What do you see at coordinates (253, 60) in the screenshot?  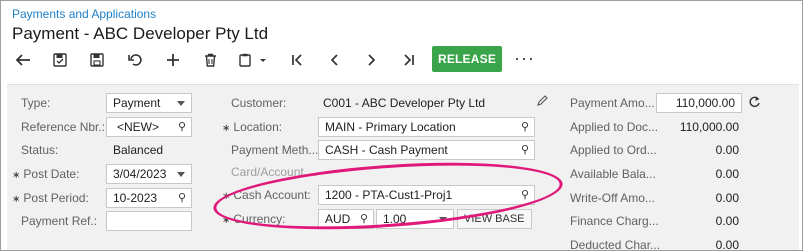 I see `copy-paste-icon` at bounding box center [253, 60].